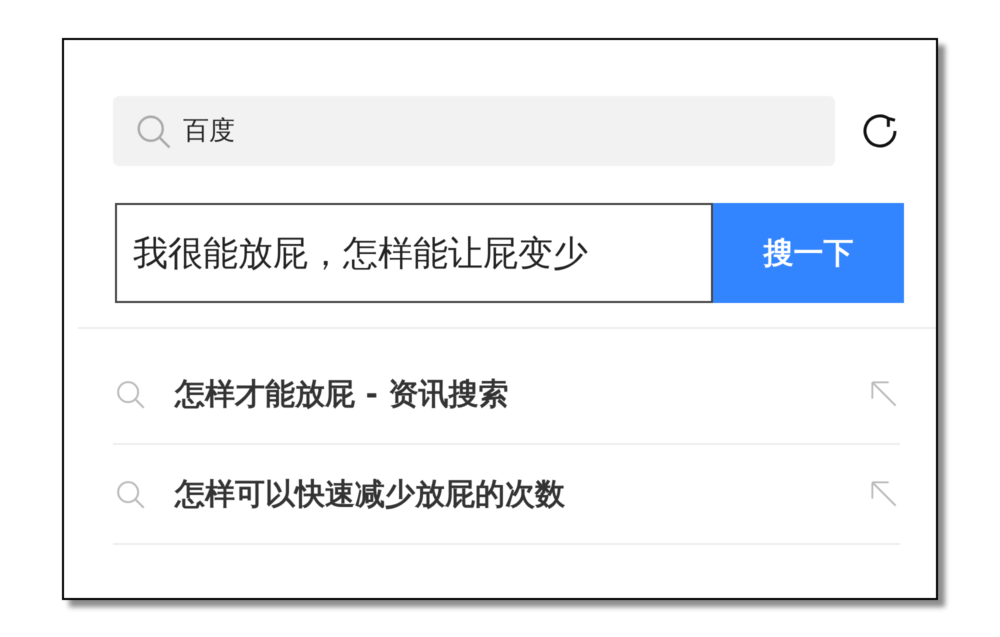 This screenshot has width=1000, height=637. I want to click on search-field: 我很能放屁，怎样能让屁变少, so click(414, 253).